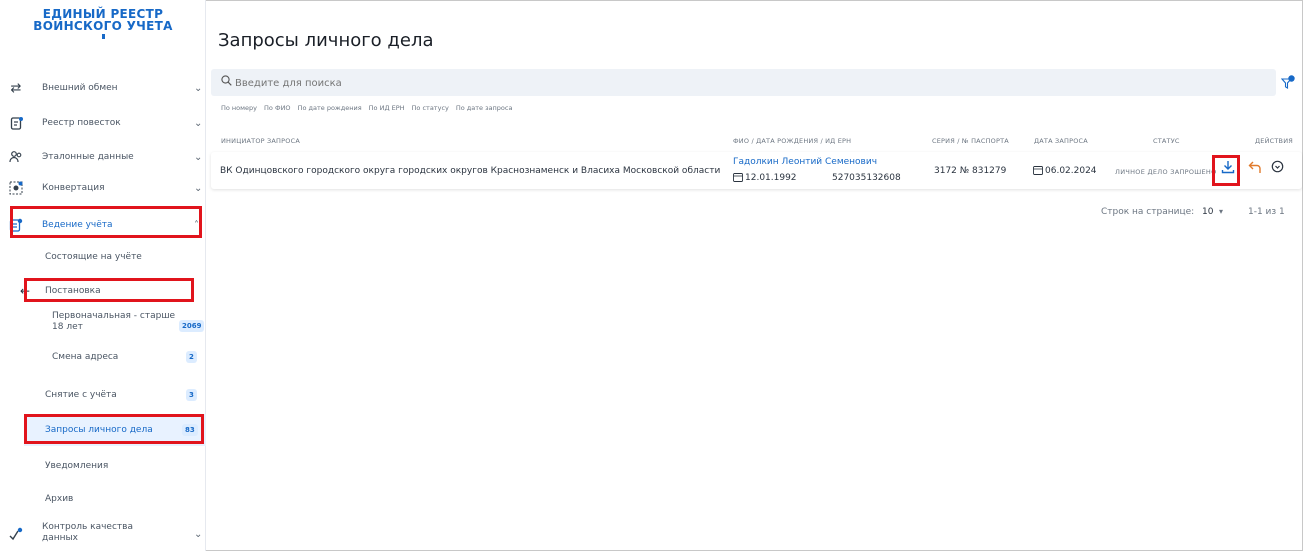 Image resolution: width=1303 pixels, height=551 pixels. What do you see at coordinates (743, 82) in the screenshot?
I see `search-bar` at bounding box center [743, 82].